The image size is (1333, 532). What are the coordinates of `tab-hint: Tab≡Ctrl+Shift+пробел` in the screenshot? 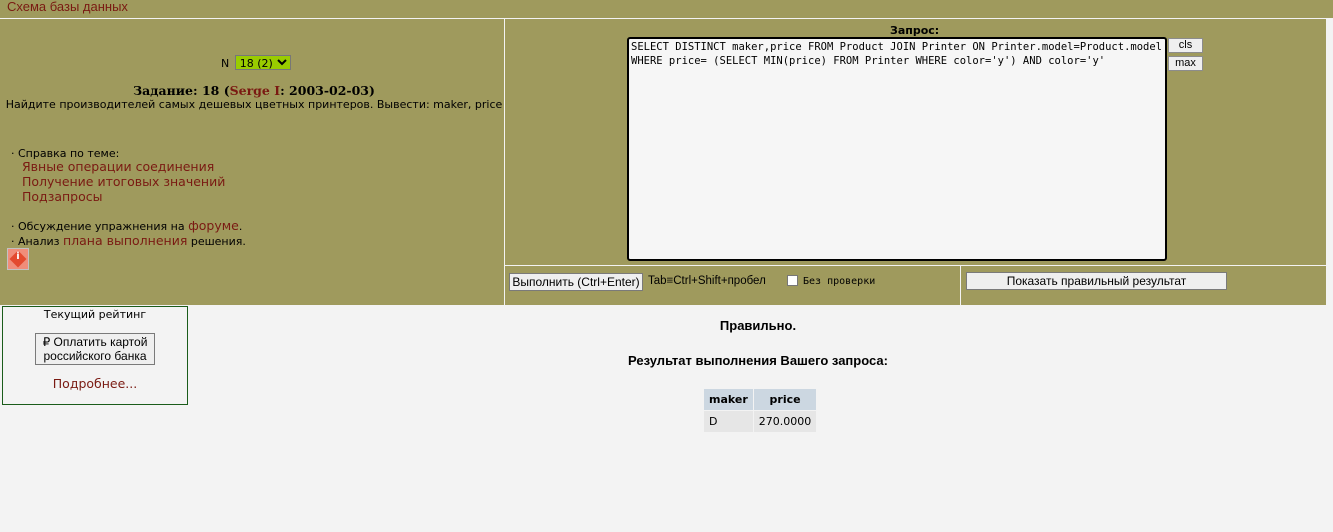 It's located at (707, 281).